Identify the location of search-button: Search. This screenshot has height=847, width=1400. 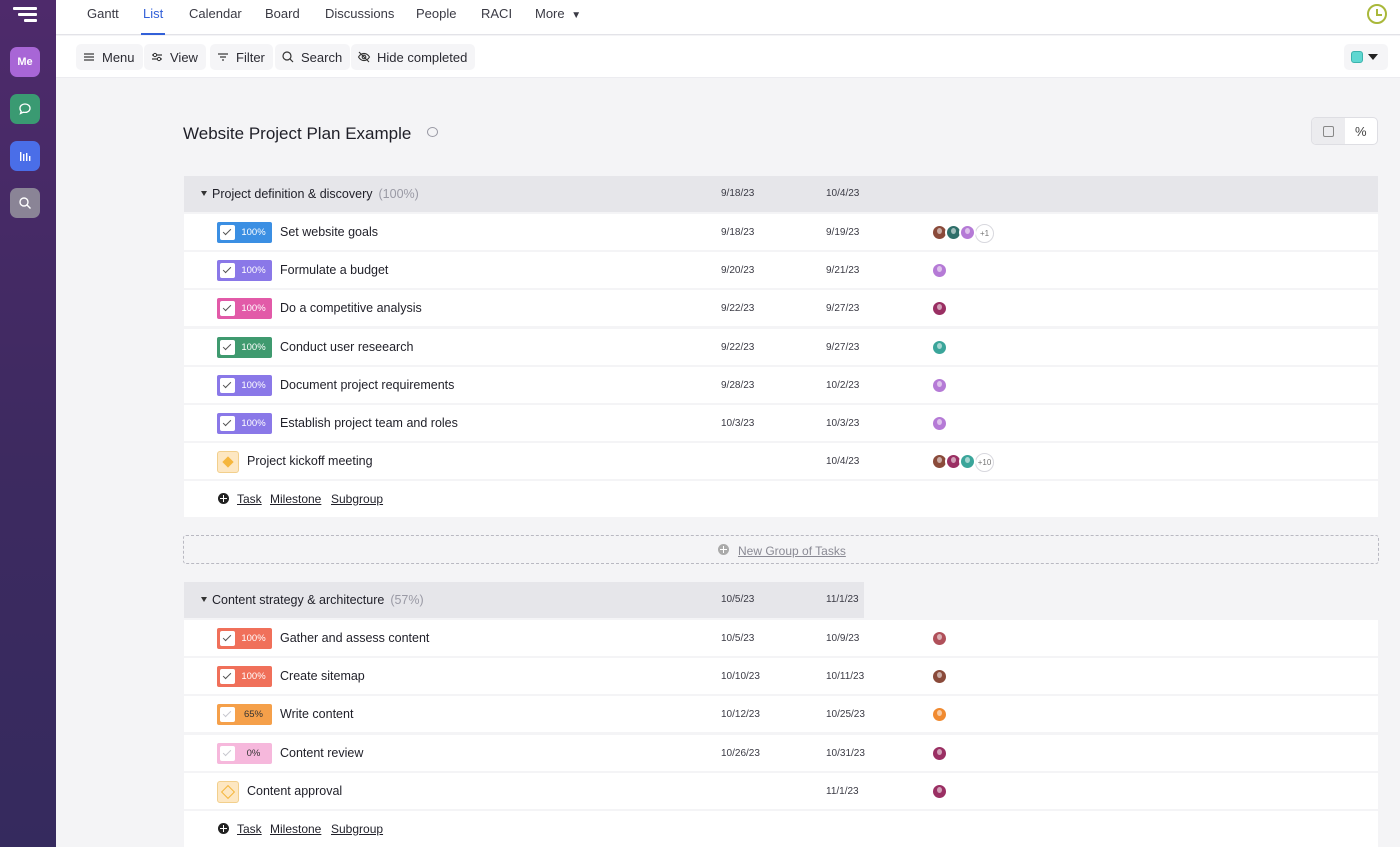
(312, 57).